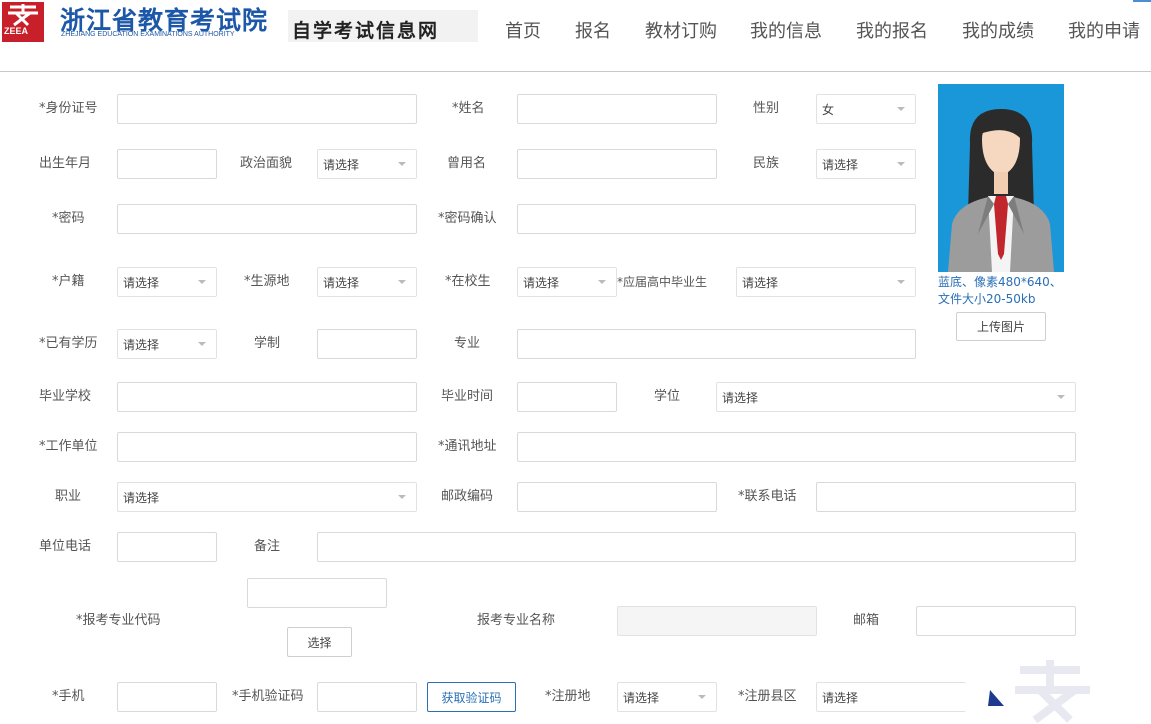 This screenshot has width=1151, height=724. Describe the element at coordinates (717, 621) in the screenshot. I see `major-name-input` at that location.